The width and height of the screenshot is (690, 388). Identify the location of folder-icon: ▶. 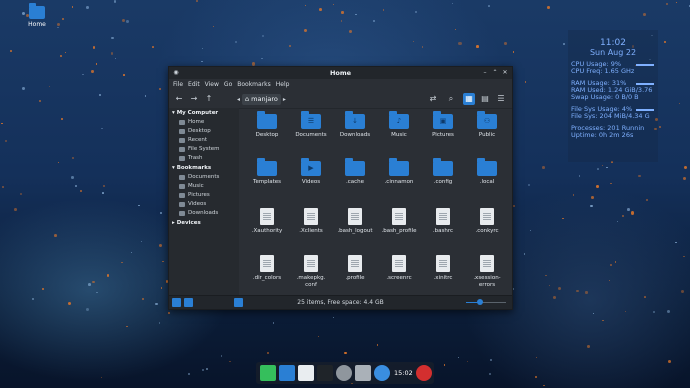
(311, 167).